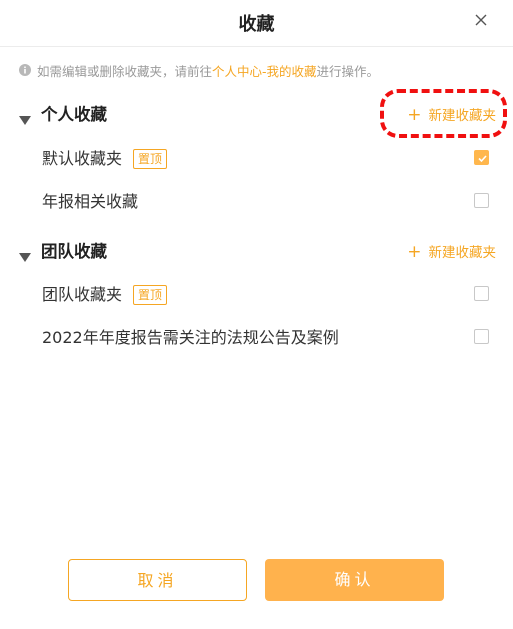 The height and width of the screenshot is (629, 513). What do you see at coordinates (25, 70) in the screenshot?
I see `info-icon` at bounding box center [25, 70].